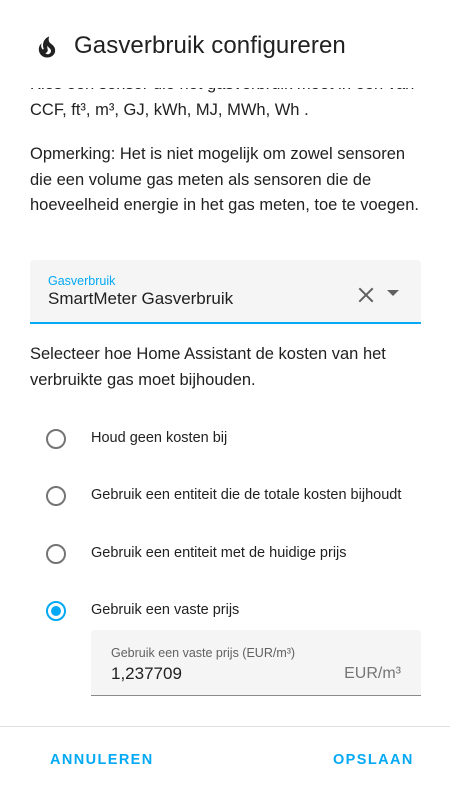 The width and height of the screenshot is (450, 800). I want to click on radio-button-selected, so click(56, 611).